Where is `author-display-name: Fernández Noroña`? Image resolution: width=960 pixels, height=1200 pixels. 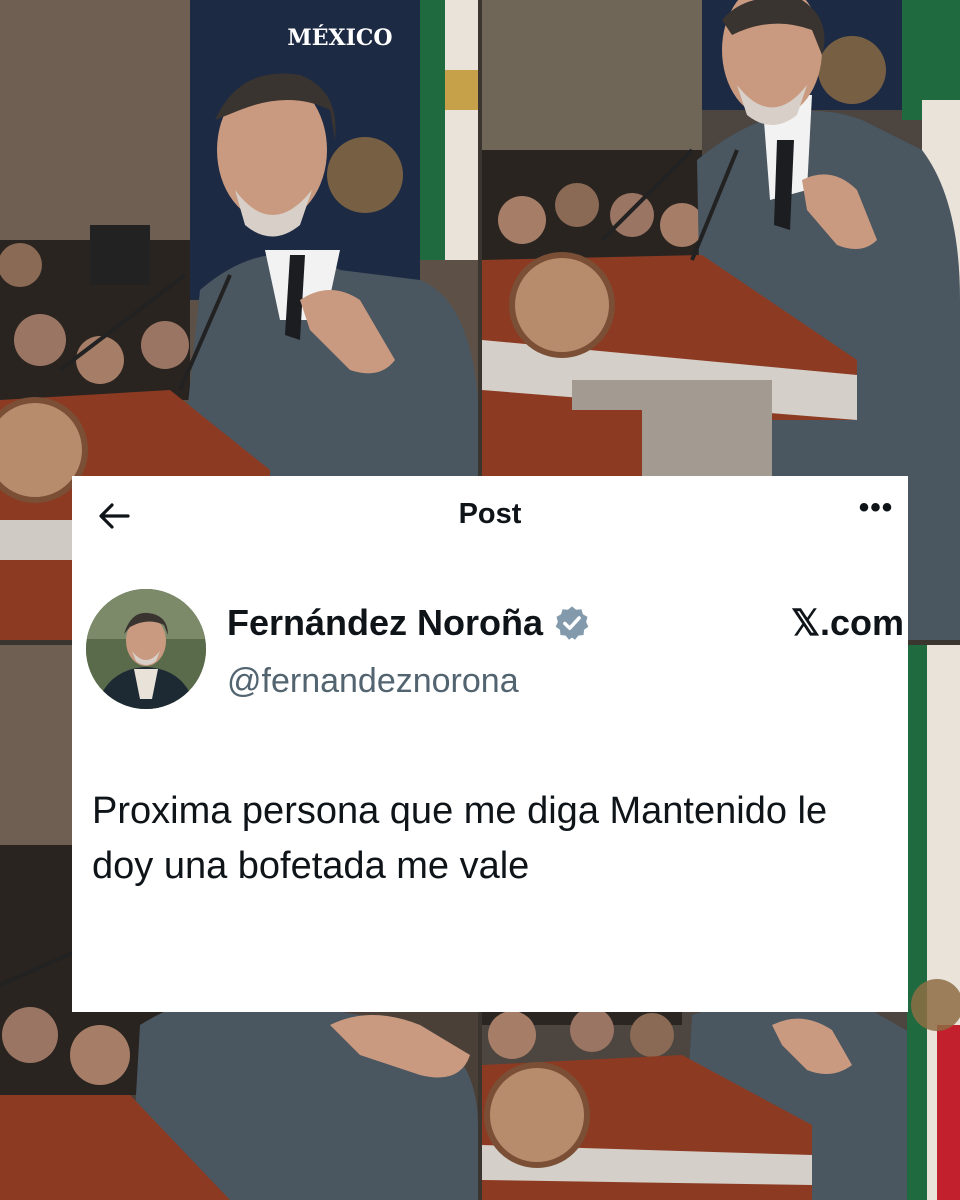
author-display-name: Fernández Noroña is located at coordinates (385, 623).